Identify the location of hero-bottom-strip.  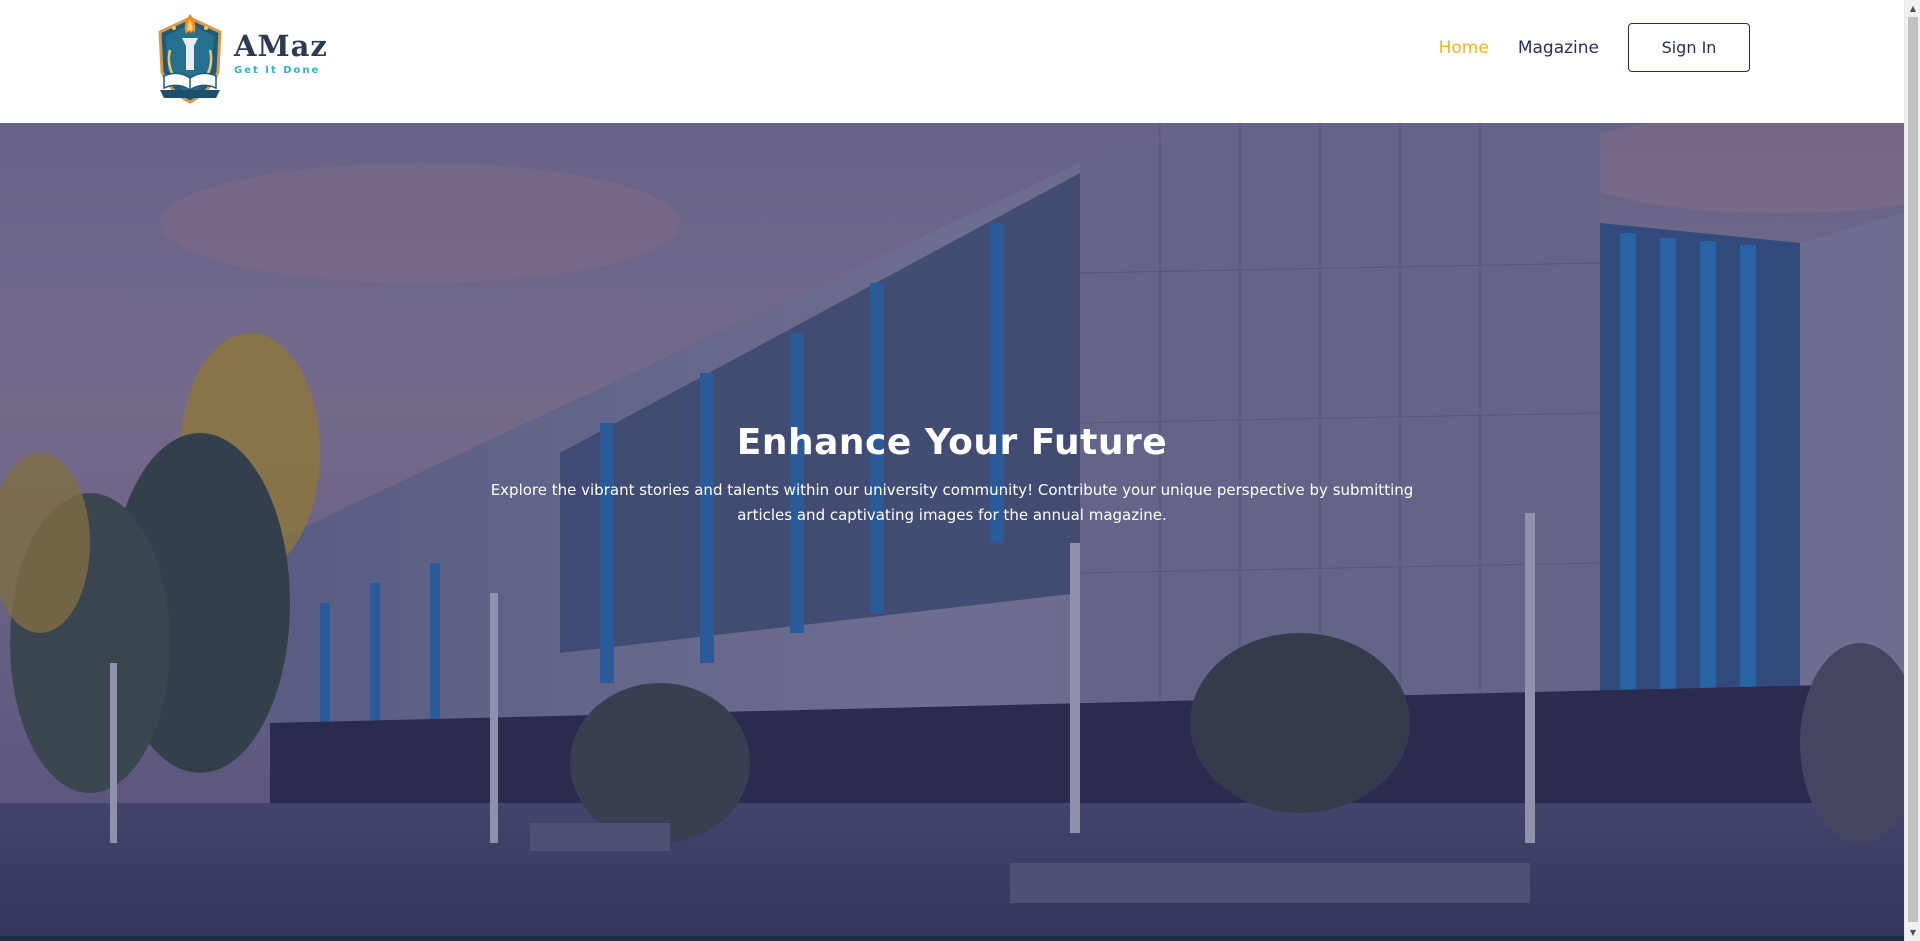
(952, 938).